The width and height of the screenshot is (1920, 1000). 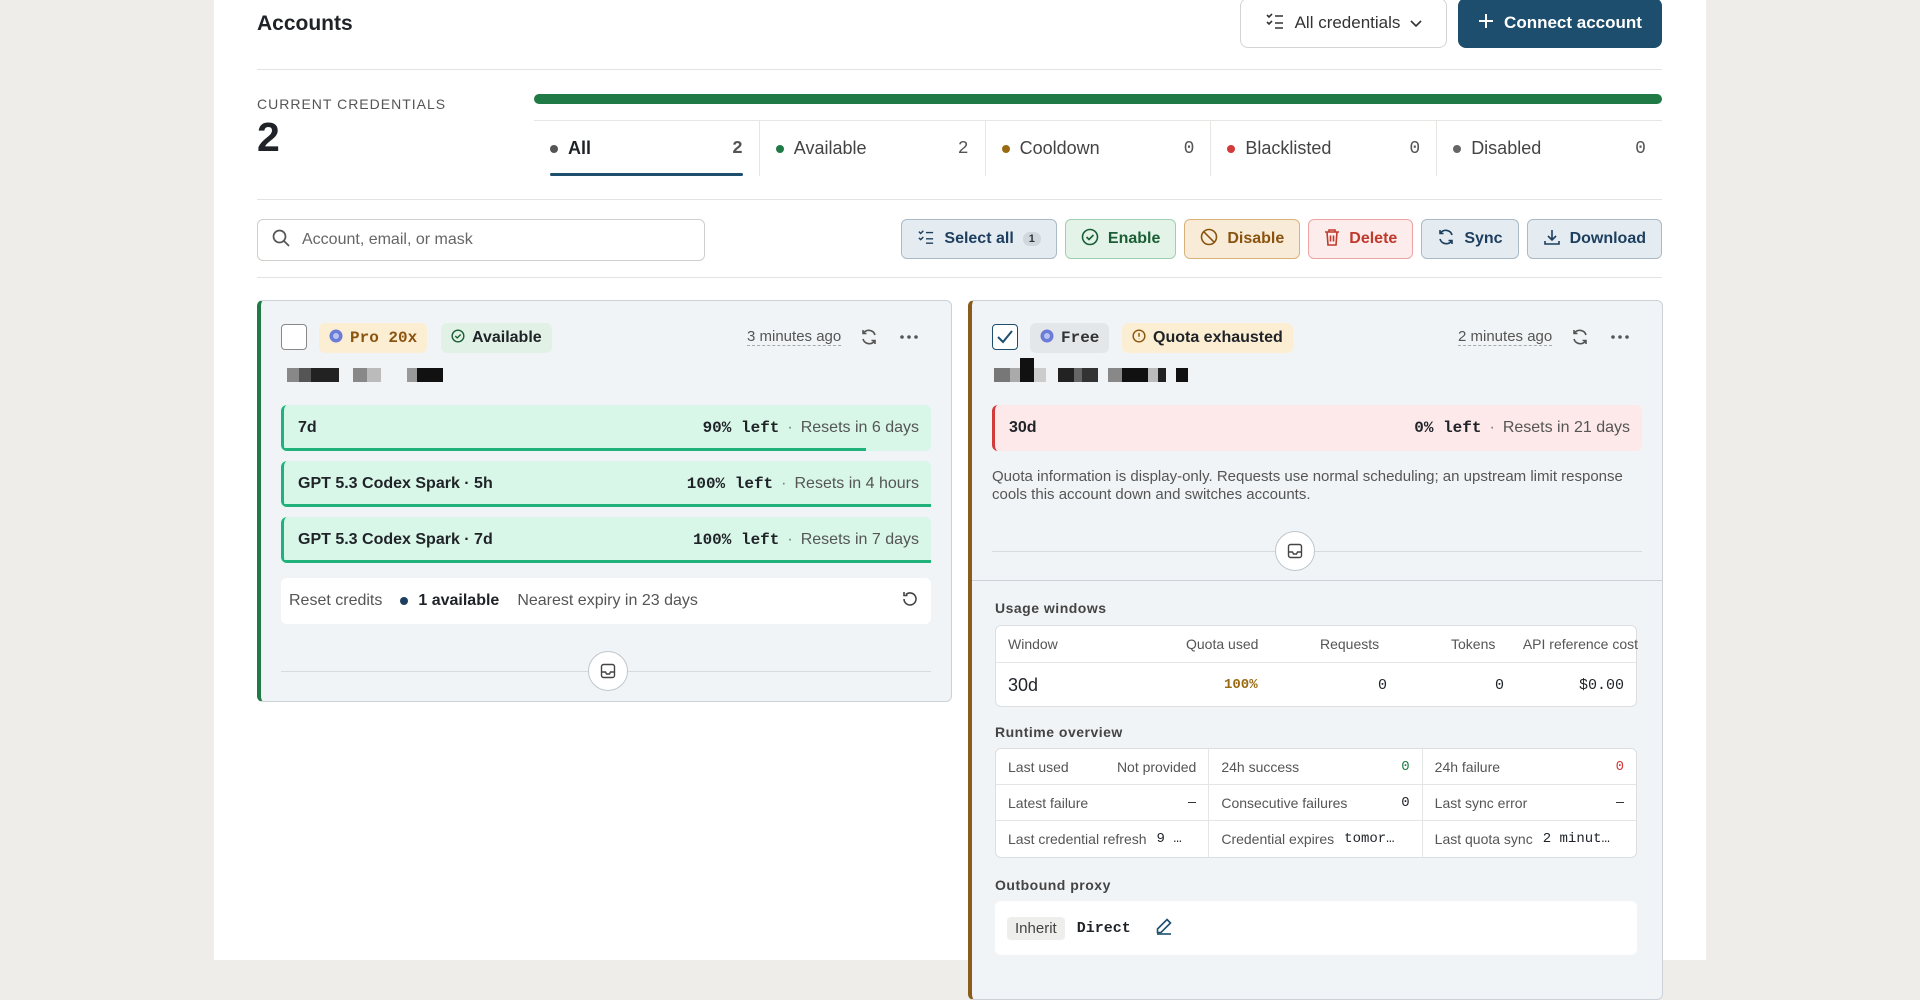 I want to click on usage-tokens: 0, so click(x=1500, y=685).